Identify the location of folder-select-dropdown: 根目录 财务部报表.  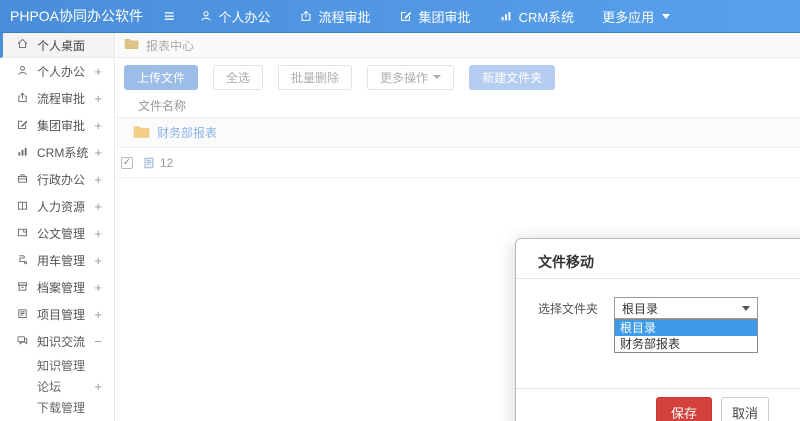
(686, 336).